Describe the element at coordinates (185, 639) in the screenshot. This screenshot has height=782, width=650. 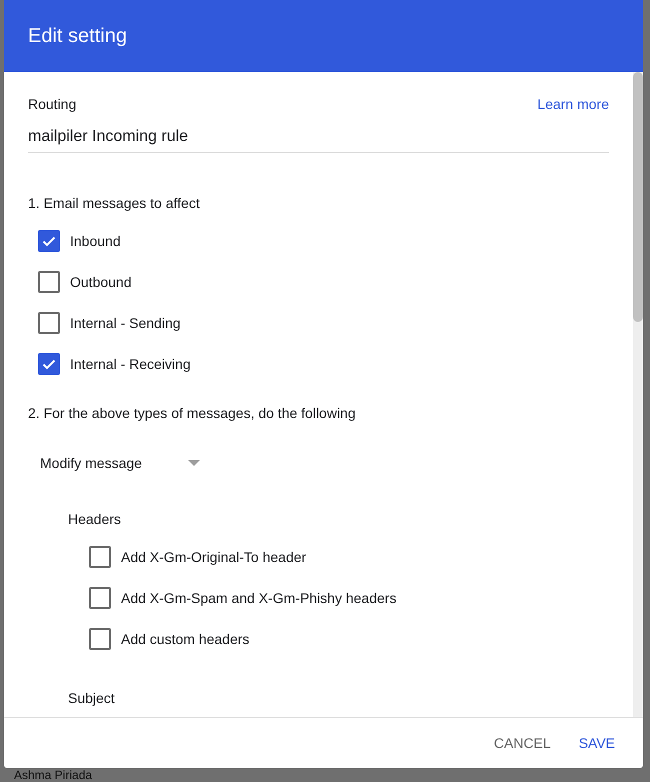
I see `checkbox-label: Add custom headers` at that location.